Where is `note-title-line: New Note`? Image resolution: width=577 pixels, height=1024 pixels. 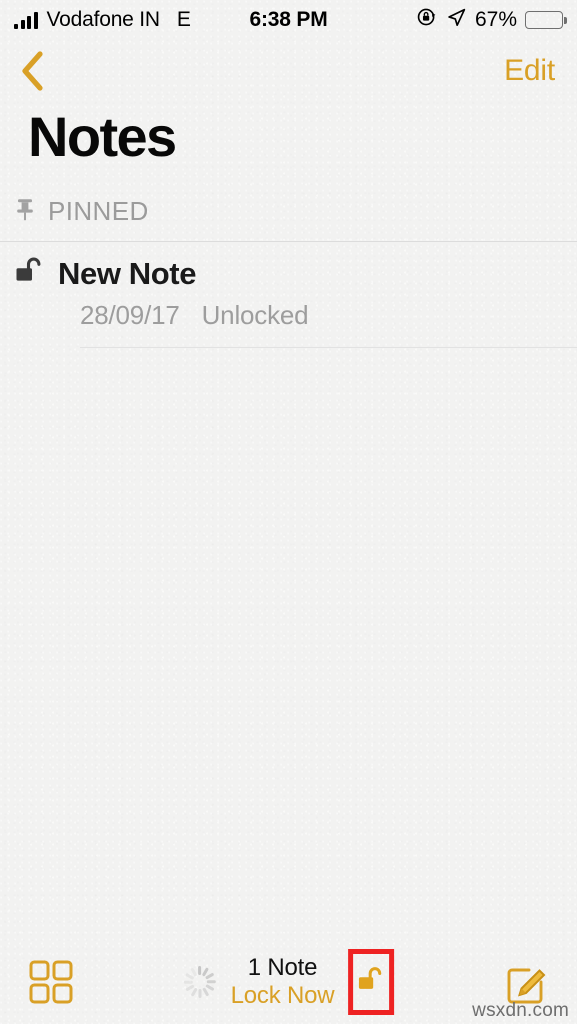
note-title-line: New Note is located at coordinates (295, 274).